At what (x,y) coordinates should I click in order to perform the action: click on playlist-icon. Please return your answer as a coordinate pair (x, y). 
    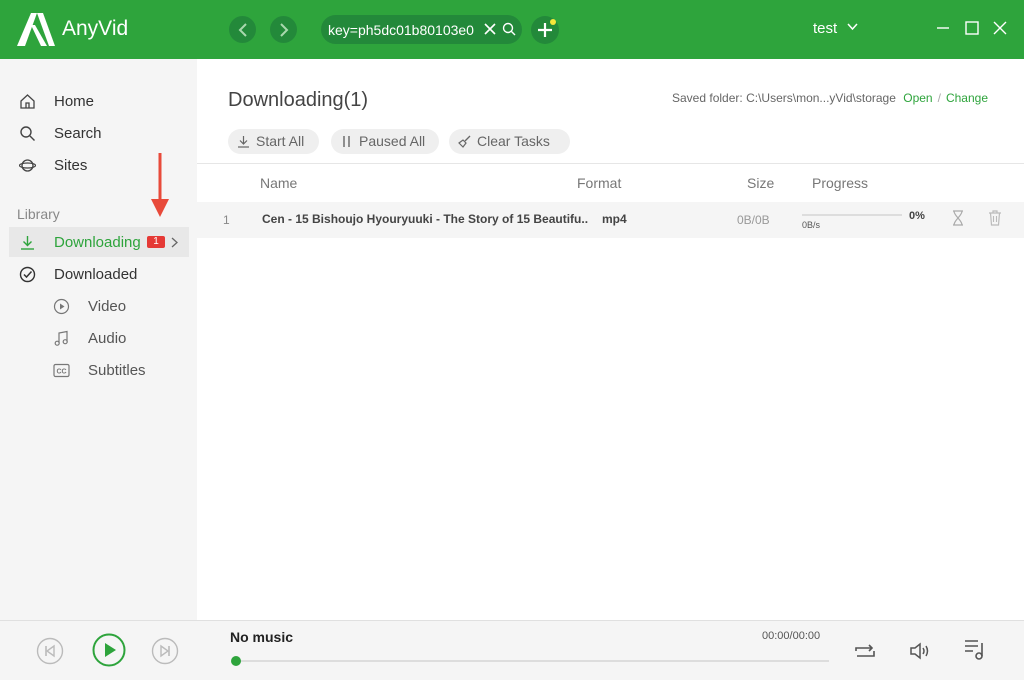
    Looking at the image, I should click on (975, 649).